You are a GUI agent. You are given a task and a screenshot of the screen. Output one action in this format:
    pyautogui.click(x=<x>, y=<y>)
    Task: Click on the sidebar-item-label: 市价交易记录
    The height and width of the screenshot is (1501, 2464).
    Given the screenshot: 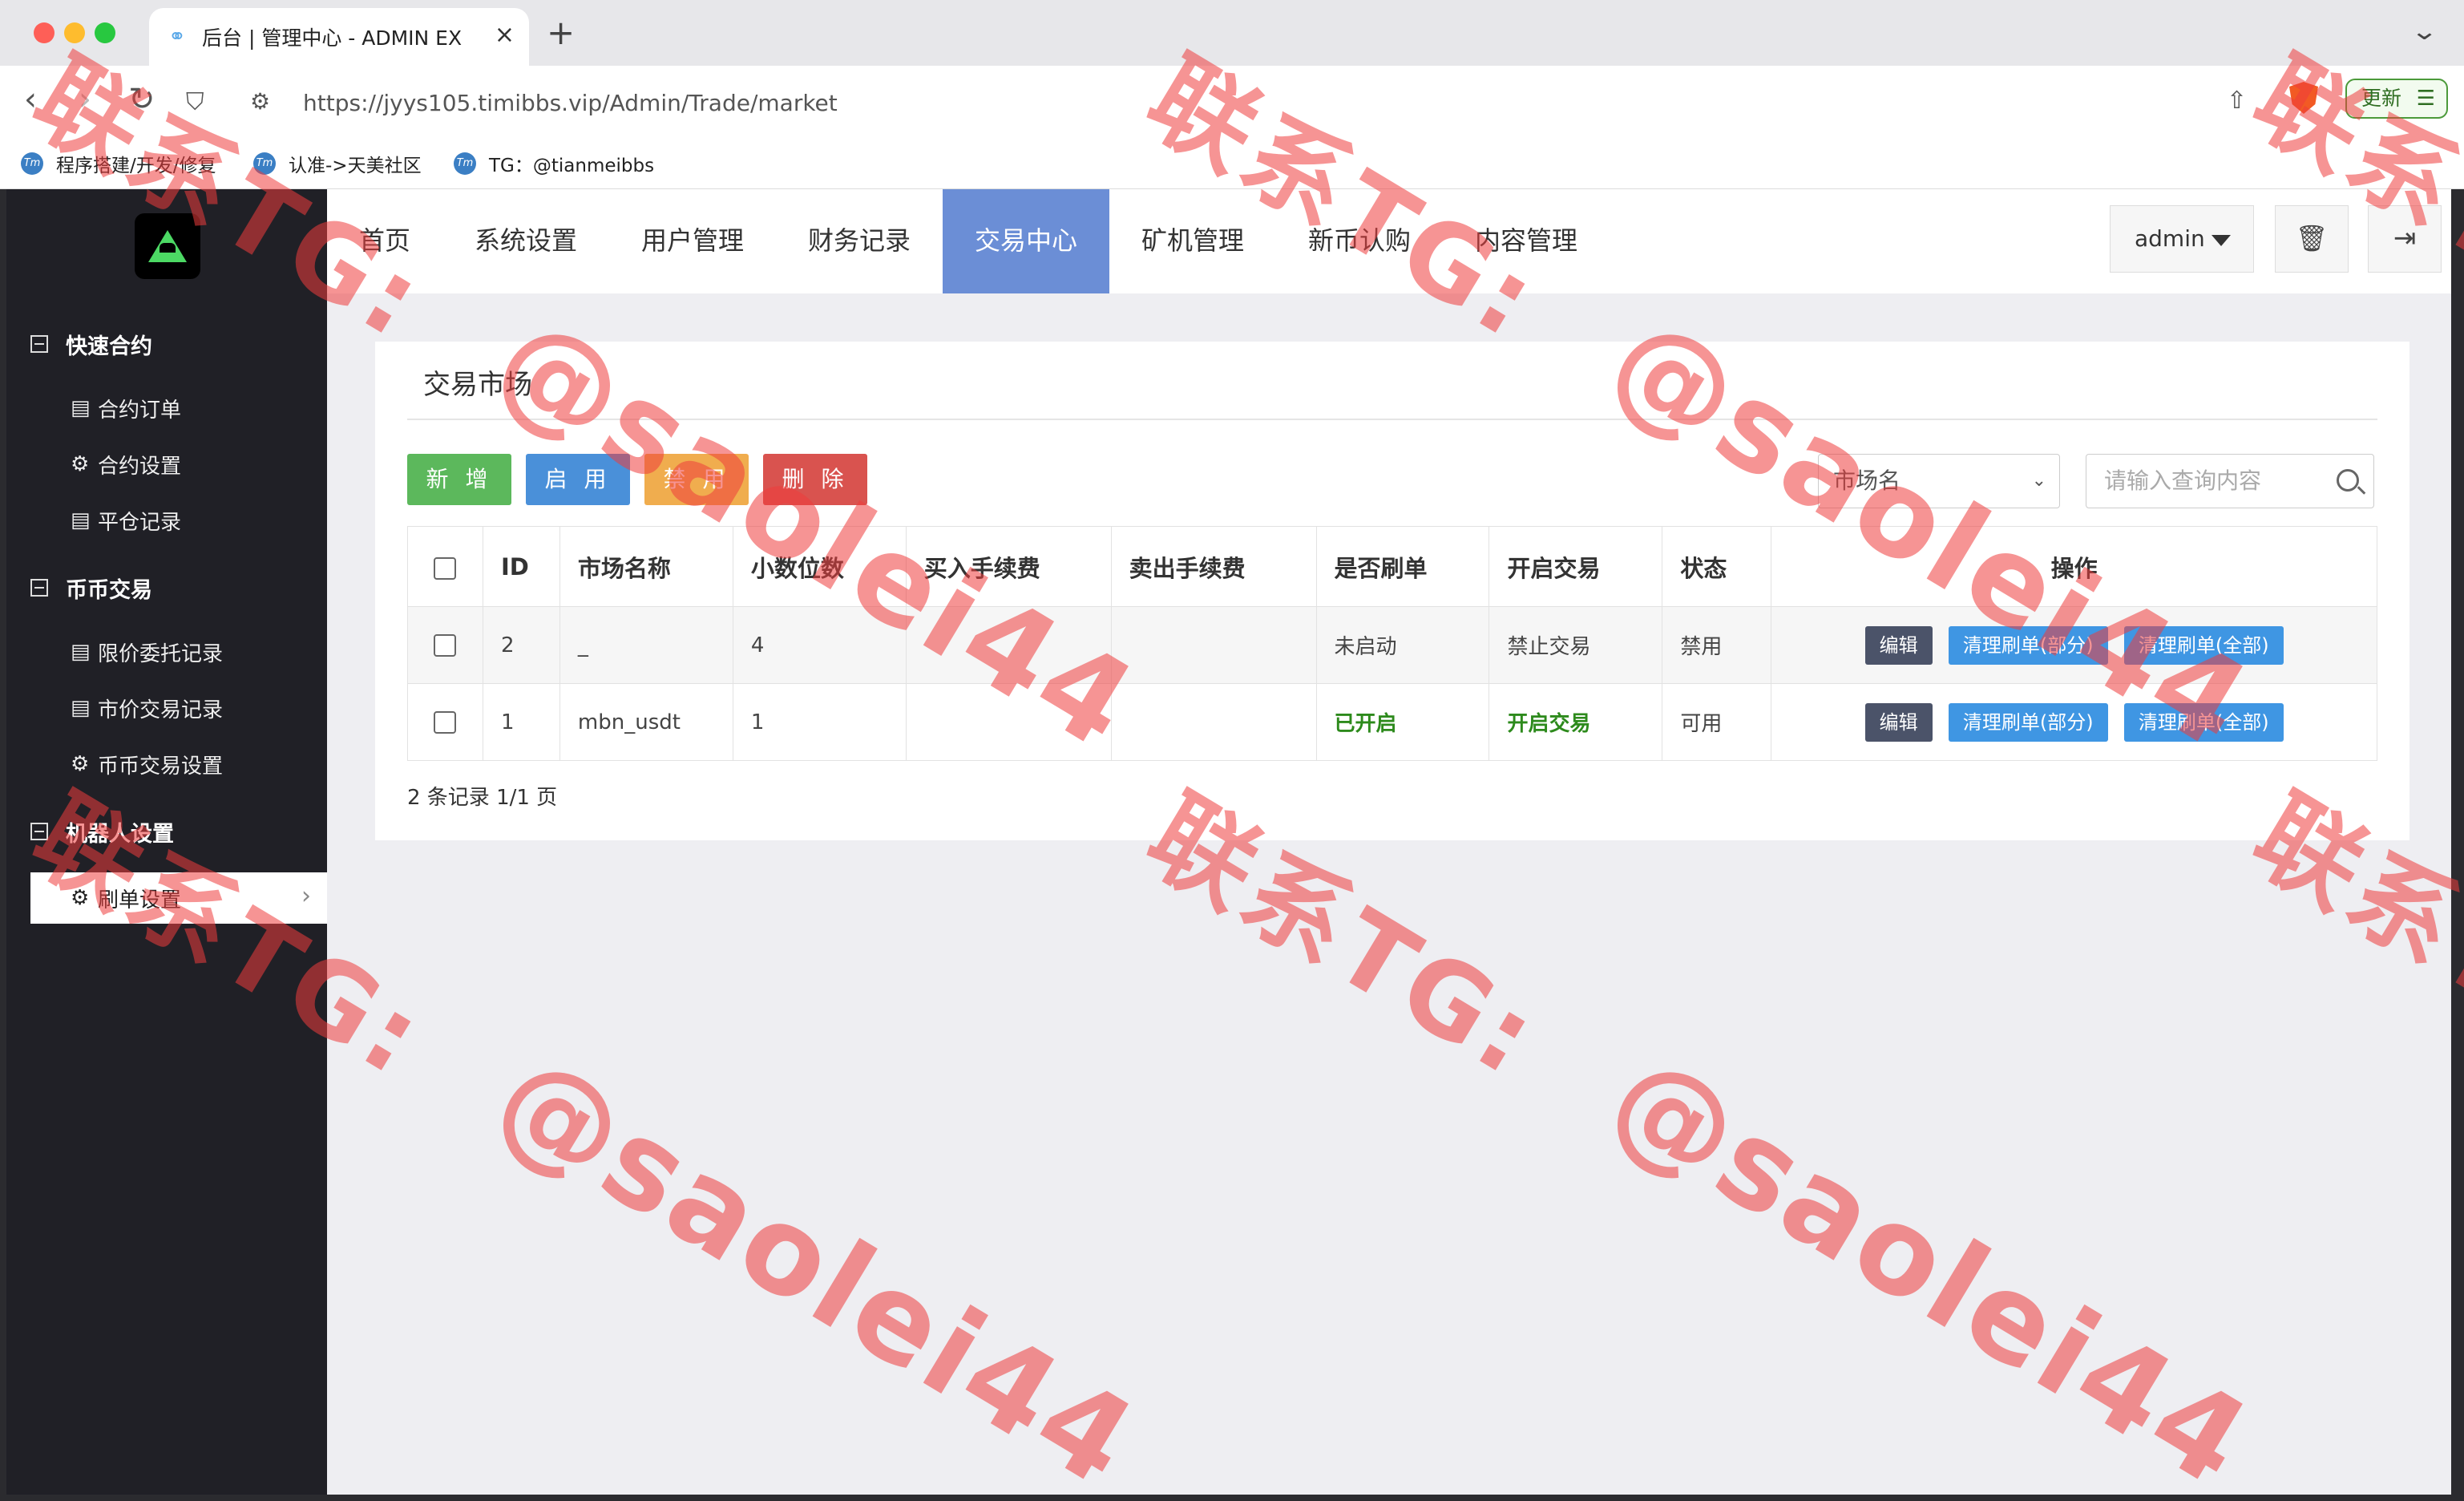 What is the action you would take?
    pyautogui.click(x=161, y=710)
    